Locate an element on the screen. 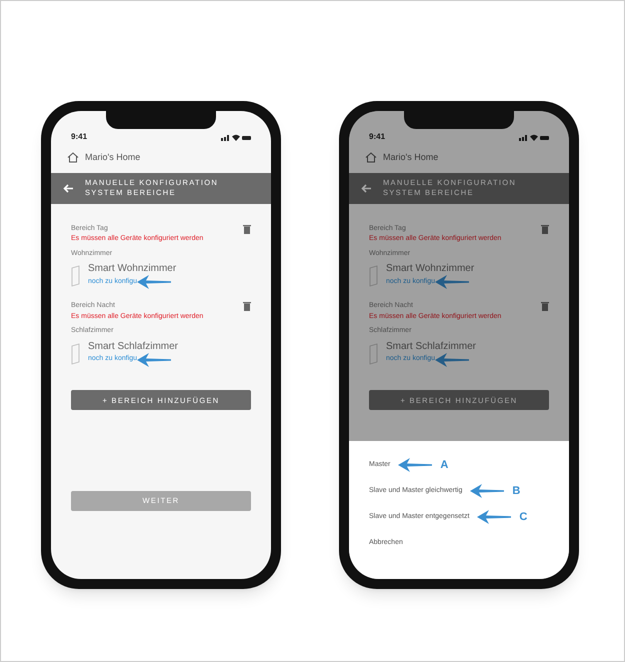  annotation-letter: C is located at coordinates (523, 517).